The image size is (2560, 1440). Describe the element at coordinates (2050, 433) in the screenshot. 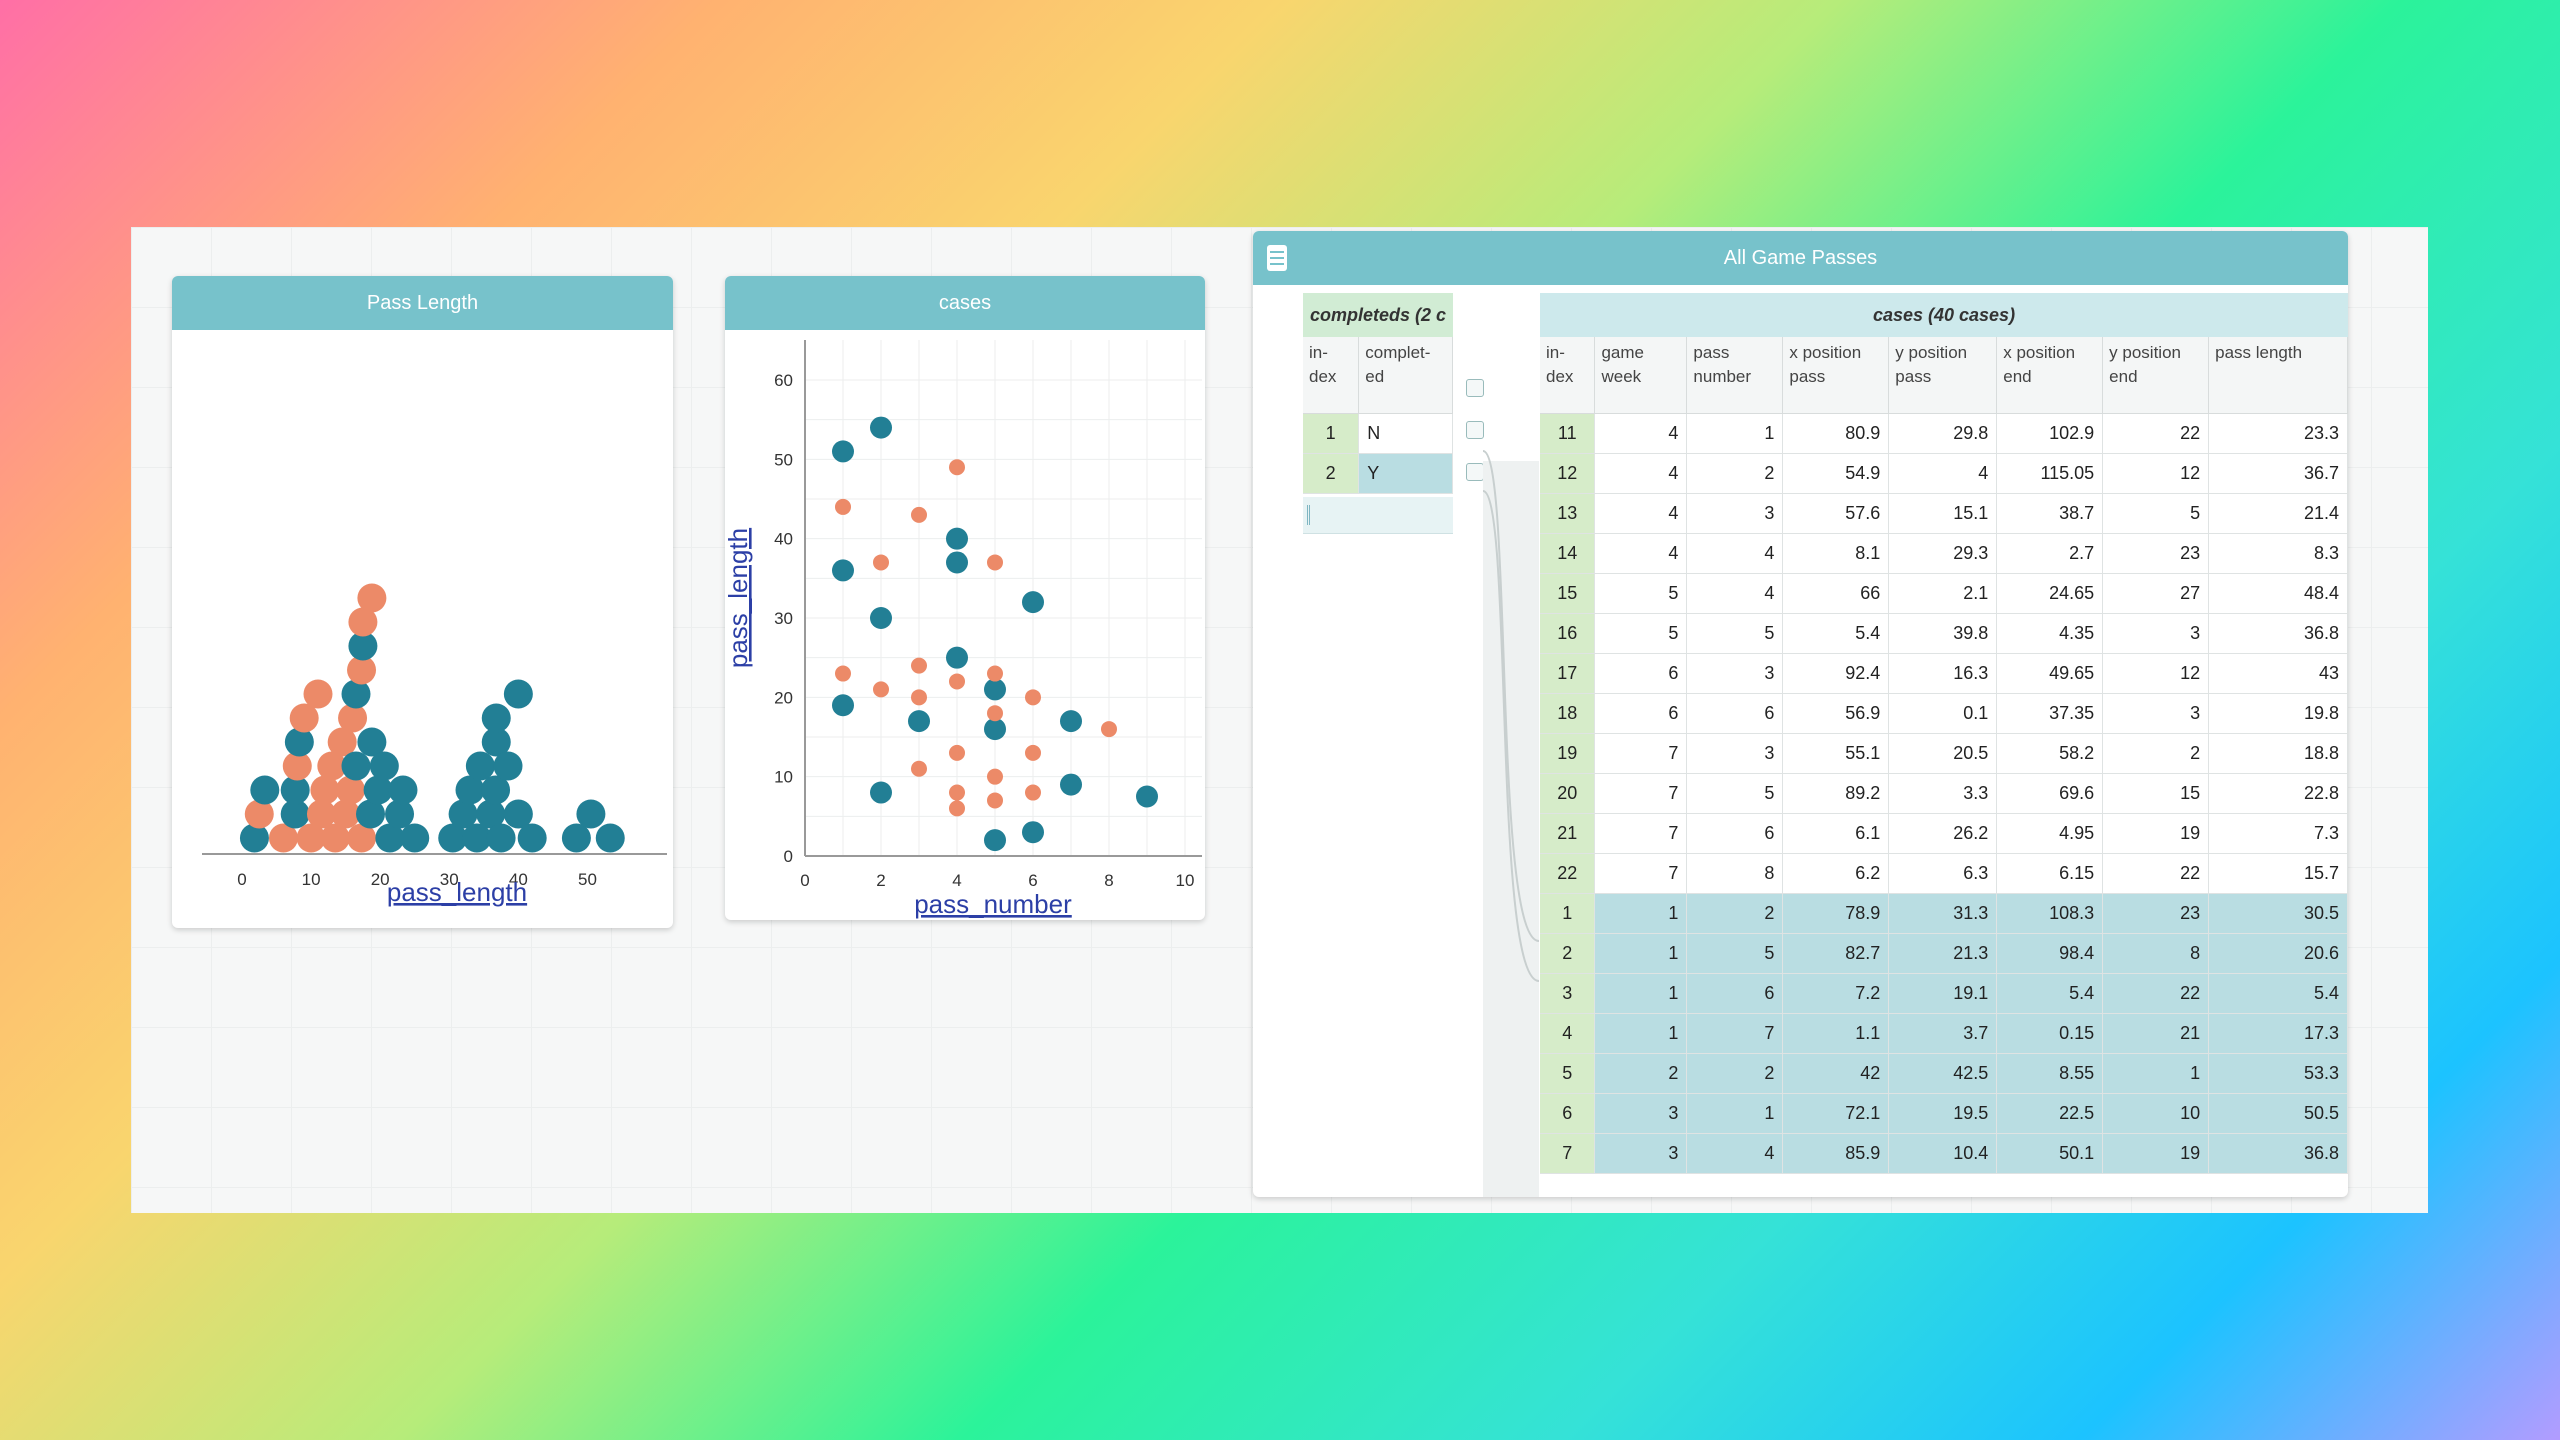

I see `table-cell: 102.9` at that location.